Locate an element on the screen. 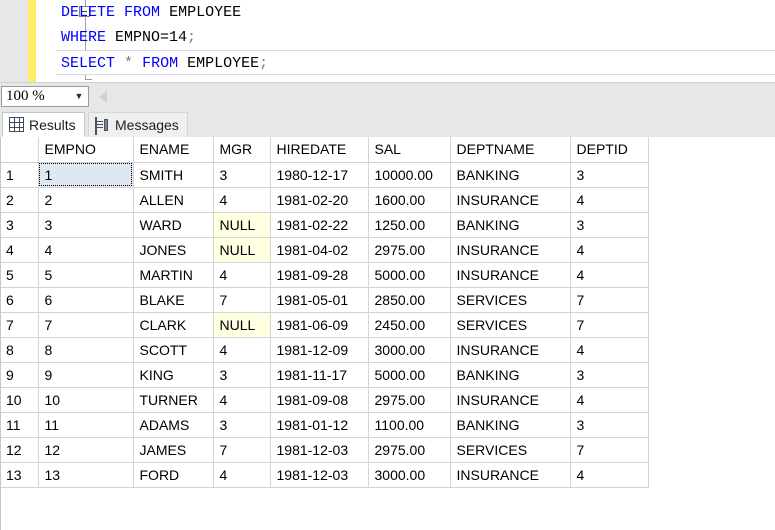 The height and width of the screenshot is (530, 775). table-row: 1 1 SMITH 3 1980-12-17 10000.00 BANKING 3 is located at coordinates (324, 175).